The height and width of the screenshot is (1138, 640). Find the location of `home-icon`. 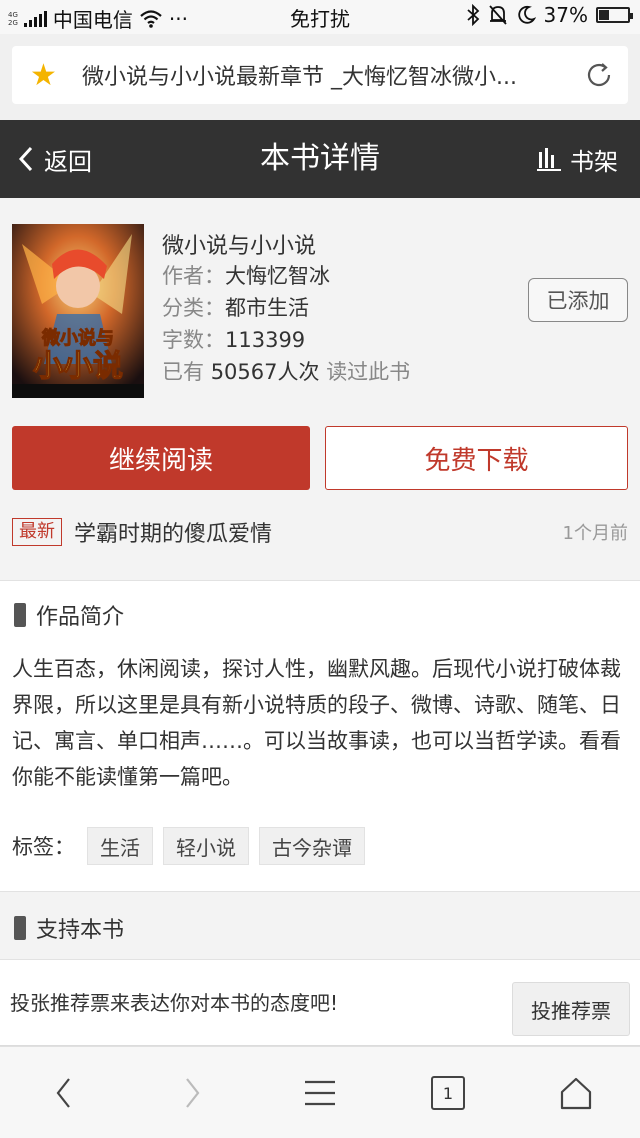

home-icon is located at coordinates (576, 1093).